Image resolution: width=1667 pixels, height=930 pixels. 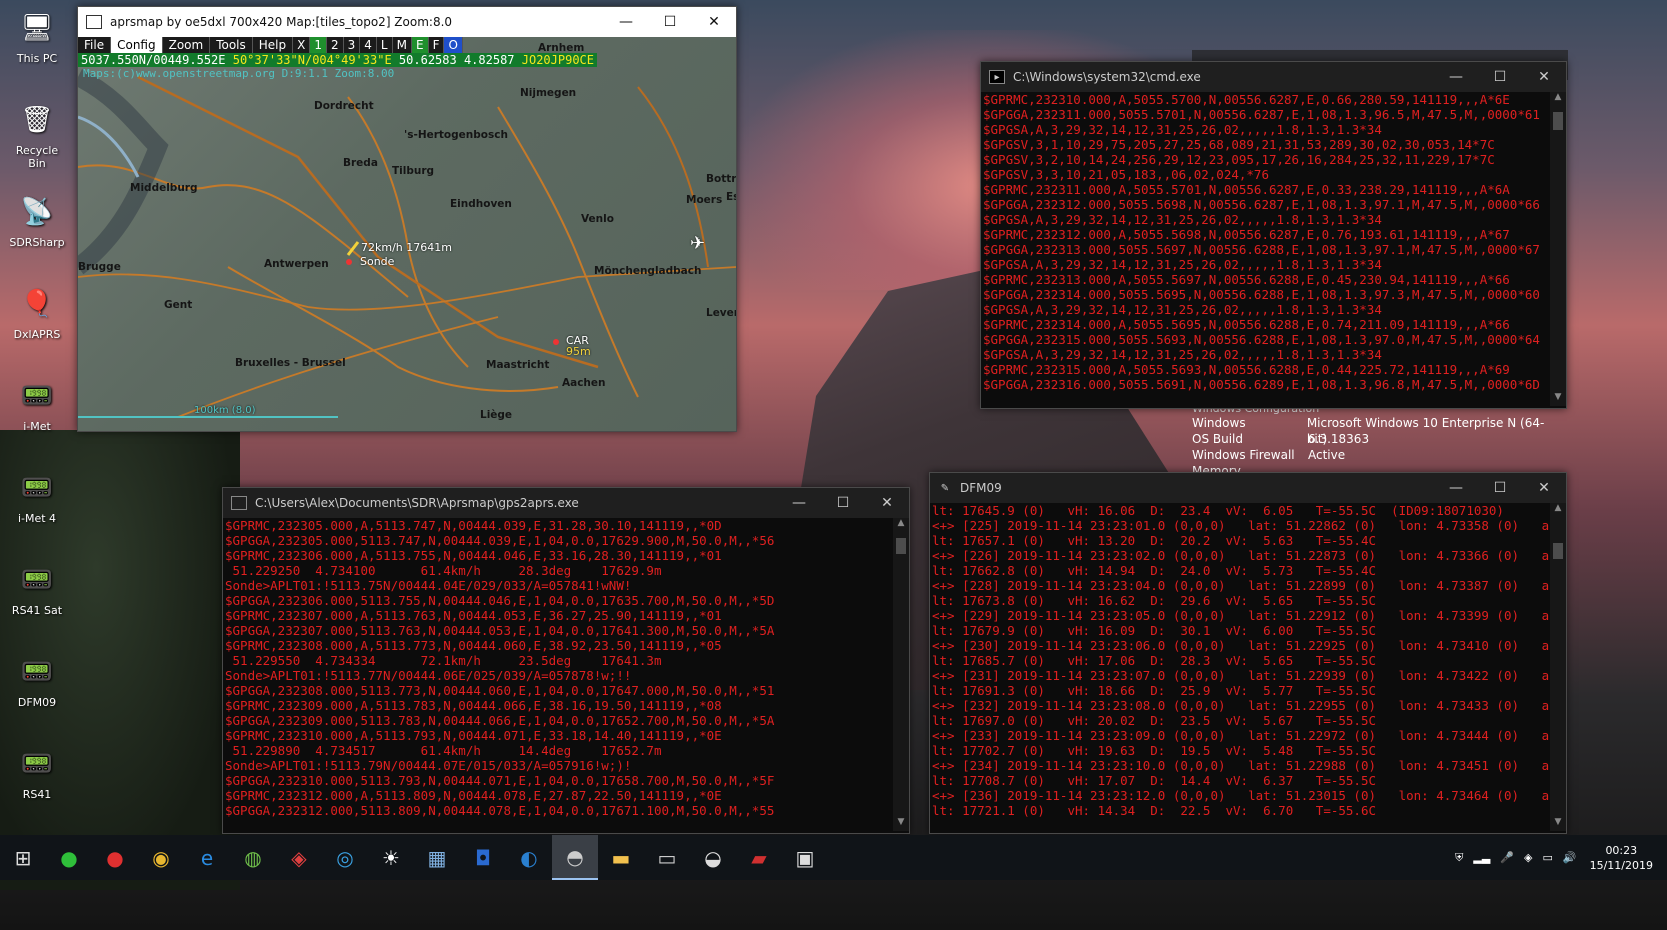 What do you see at coordinates (402, 45) in the screenshot?
I see `map-menu-item: M` at bounding box center [402, 45].